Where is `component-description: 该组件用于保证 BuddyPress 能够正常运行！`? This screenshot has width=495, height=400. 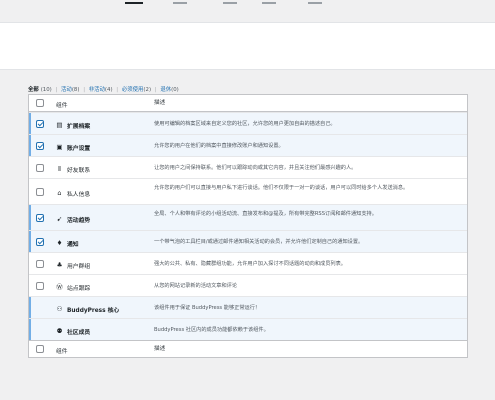 component-description: 该组件用于保证 BuddyPress 能够正常运行！ is located at coordinates (207, 308).